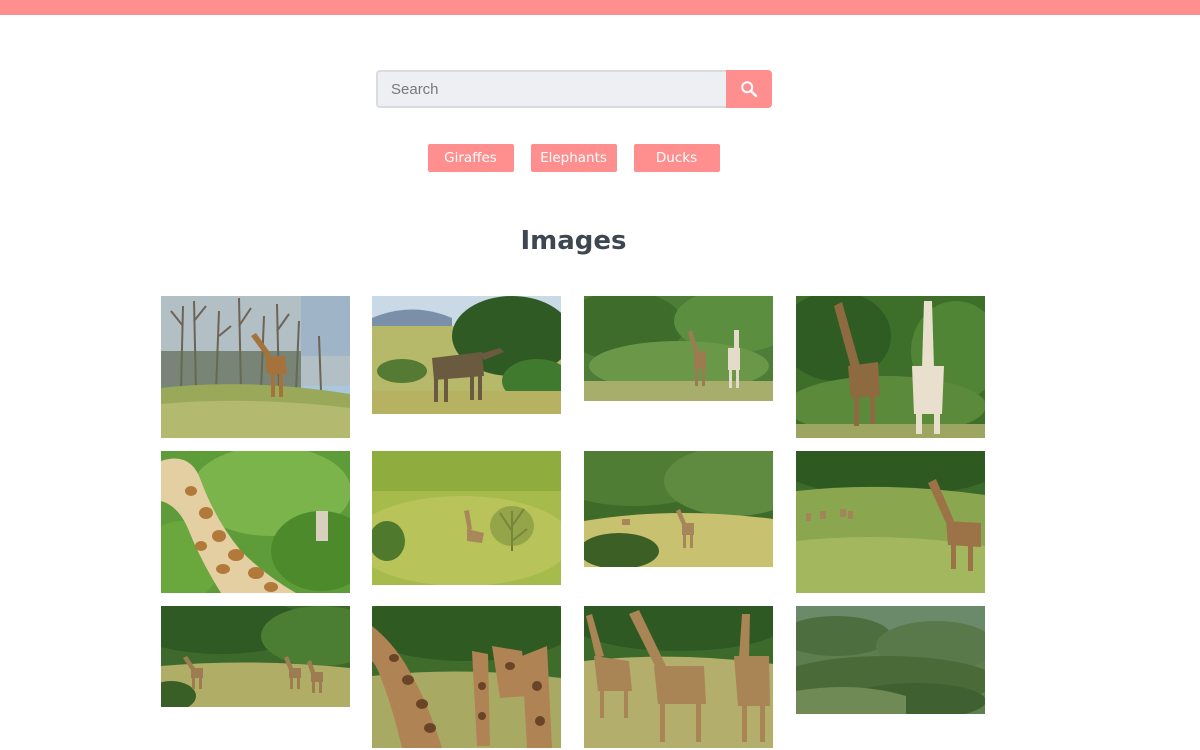 The image size is (1200, 750). Describe the element at coordinates (600, 7) in the screenshot. I see `top-accent-bar` at that location.